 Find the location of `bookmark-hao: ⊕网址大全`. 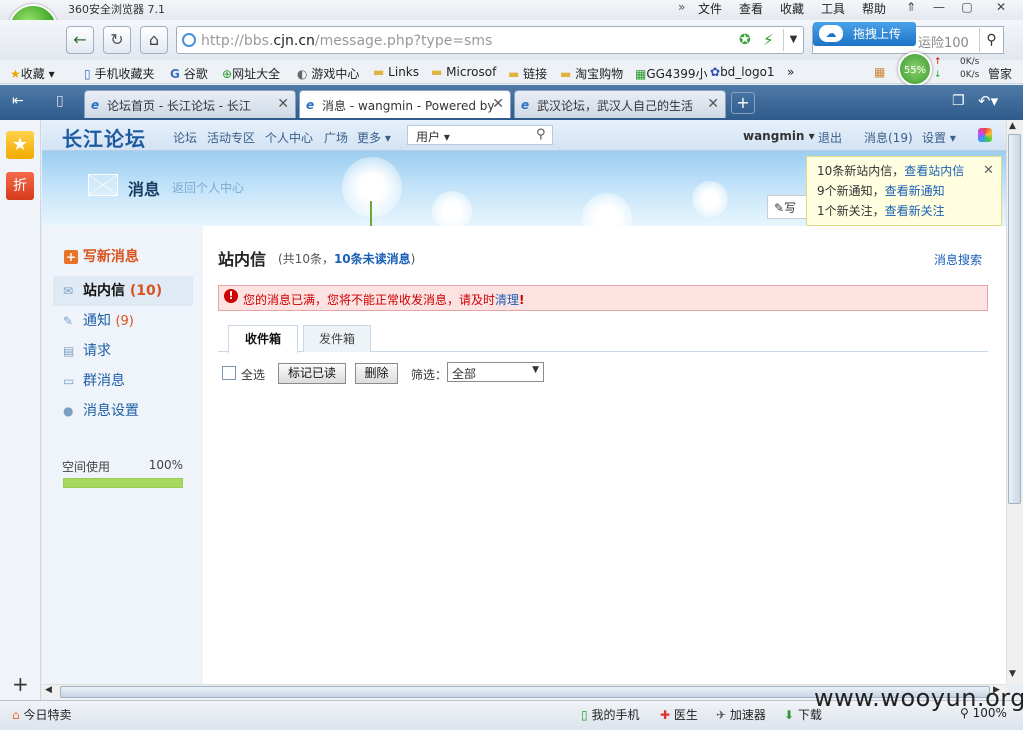

bookmark-hao: ⊕网址大全 is located at coordinates (251, 73).